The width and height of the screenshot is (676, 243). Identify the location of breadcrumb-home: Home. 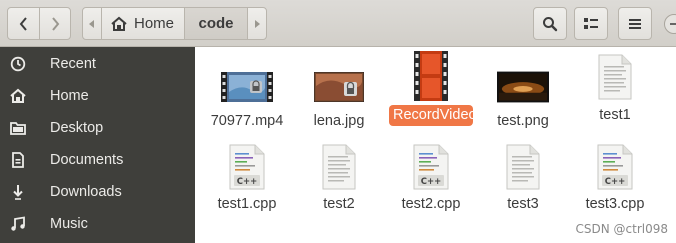
(143, 23).